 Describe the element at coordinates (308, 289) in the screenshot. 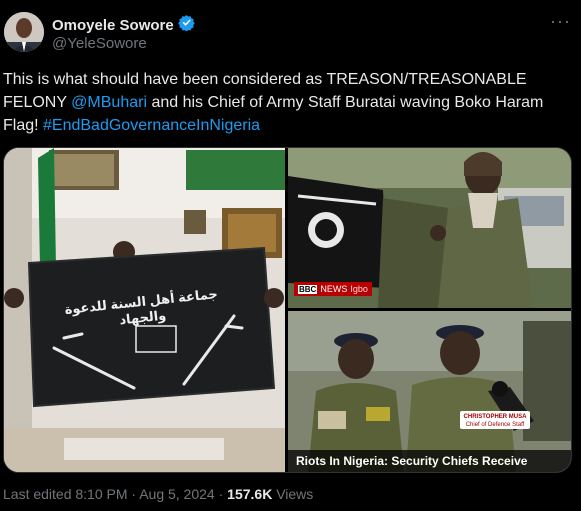

I see `bbc-logo: BBC` at that location.